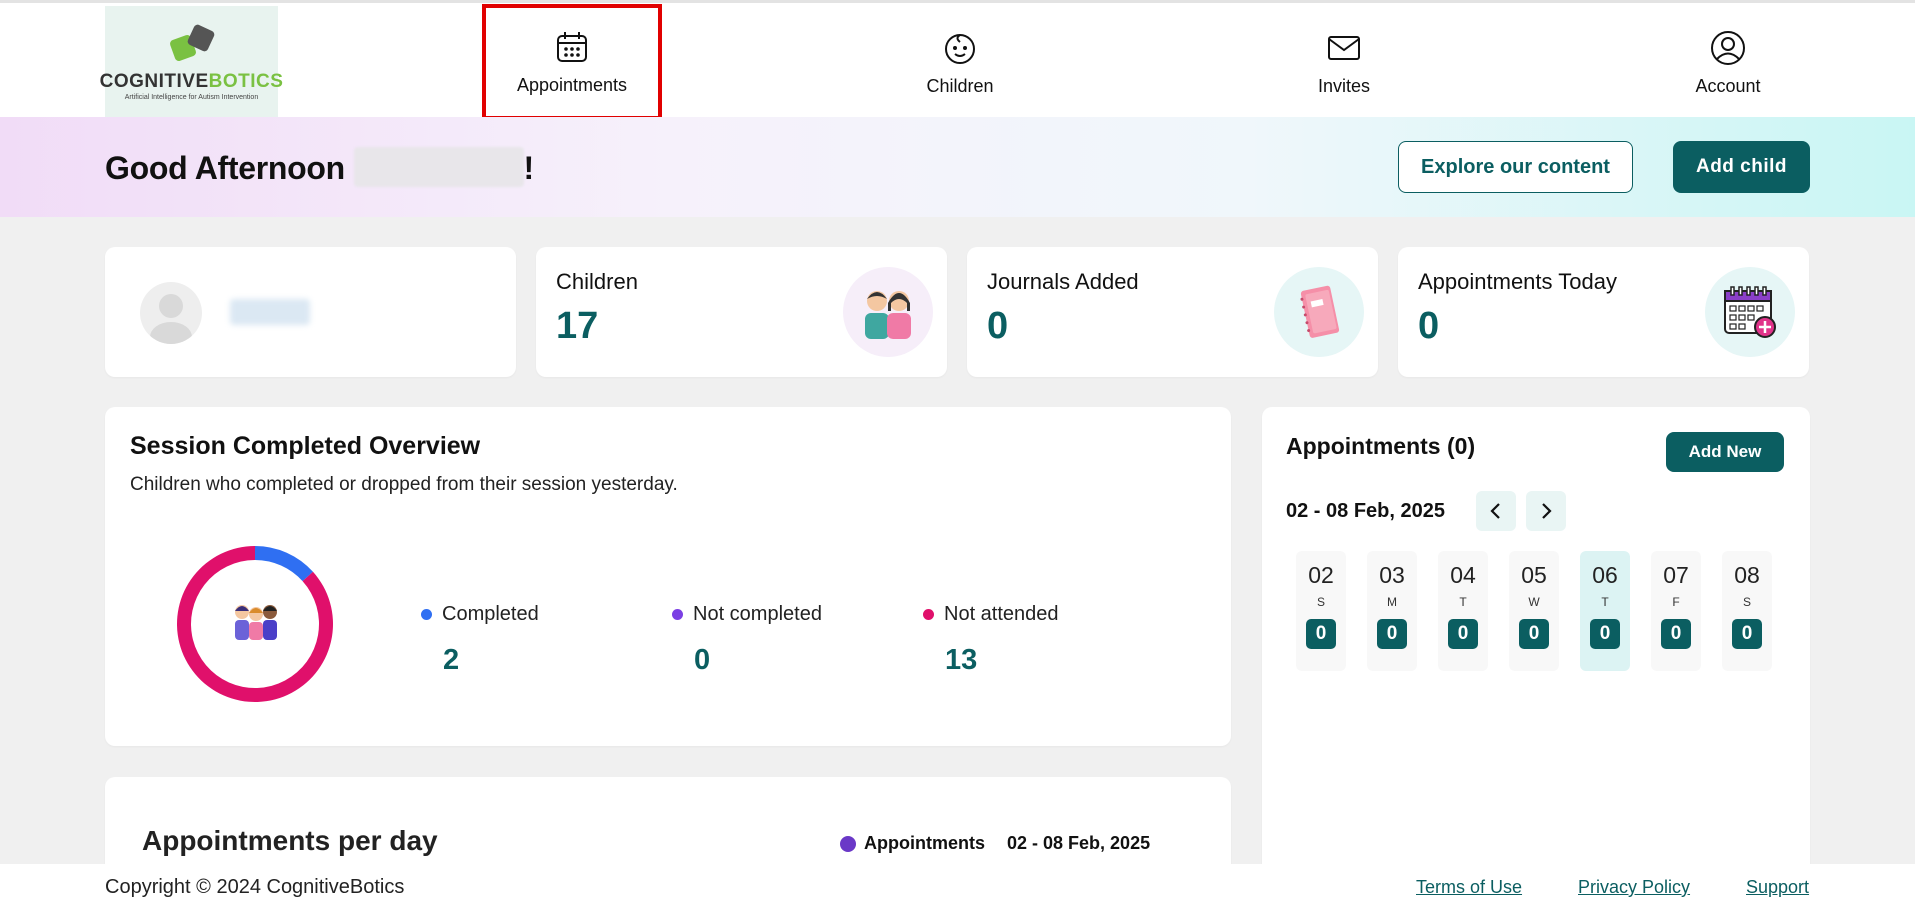  I want to click on children-stat-value: 17, so click(577, 326).